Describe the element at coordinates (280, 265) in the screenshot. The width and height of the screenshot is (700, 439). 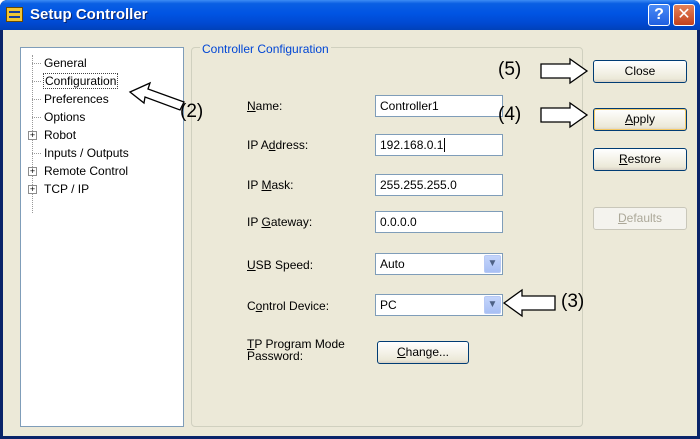
I see `usb-speed-label: USB Speed:` at that location.